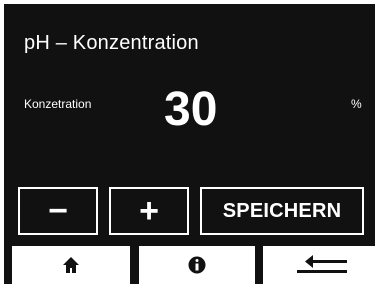 This screenshot has height=288, width=379. I want to click on info-icon, so click(197, 265).